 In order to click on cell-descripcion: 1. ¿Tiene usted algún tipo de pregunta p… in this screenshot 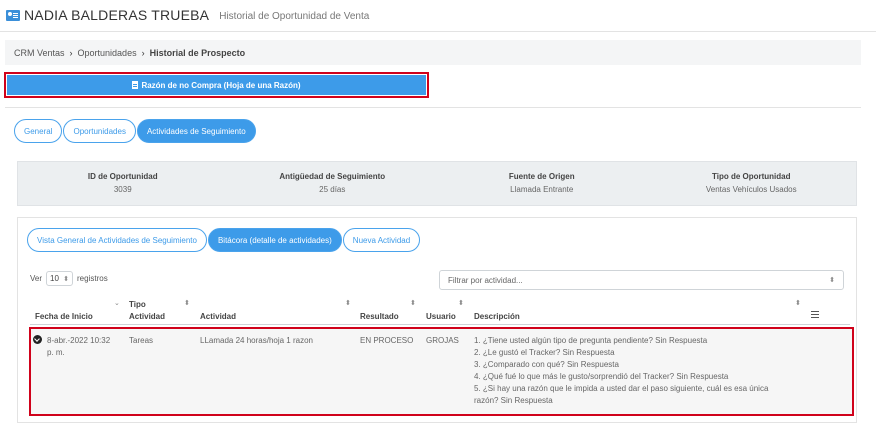, I will do `click(621, 371)`.